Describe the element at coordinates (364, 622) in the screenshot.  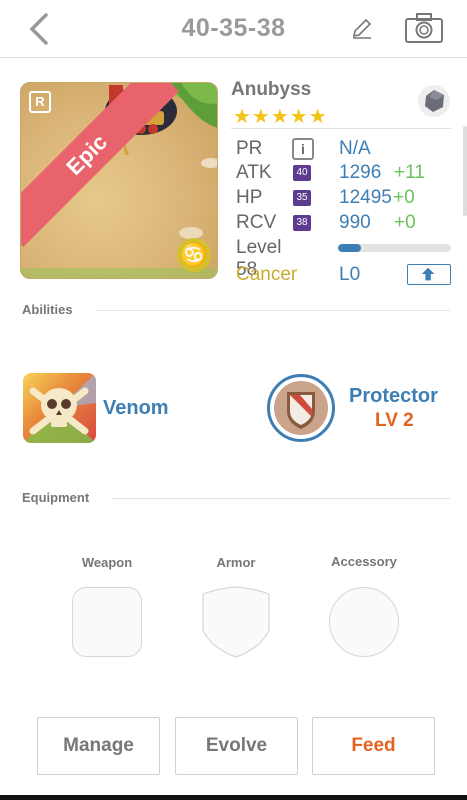
I see `accessory-slot` at that location.